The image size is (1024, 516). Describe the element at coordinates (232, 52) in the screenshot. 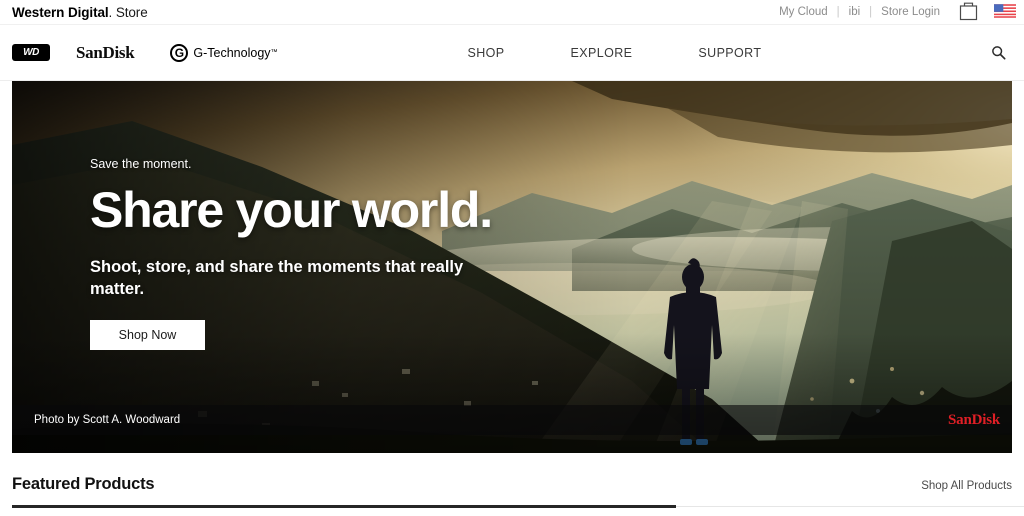

I see `logo-g-technology-label: G-Technology` at that location.